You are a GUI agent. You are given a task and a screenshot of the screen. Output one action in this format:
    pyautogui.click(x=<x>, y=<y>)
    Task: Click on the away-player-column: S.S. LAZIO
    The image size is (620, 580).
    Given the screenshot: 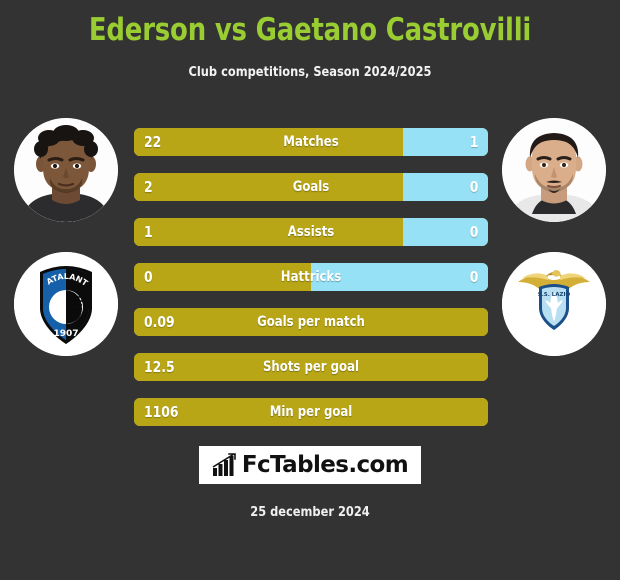 What is the action you would take?
    pyautogui.click(x=554, y=243)
    